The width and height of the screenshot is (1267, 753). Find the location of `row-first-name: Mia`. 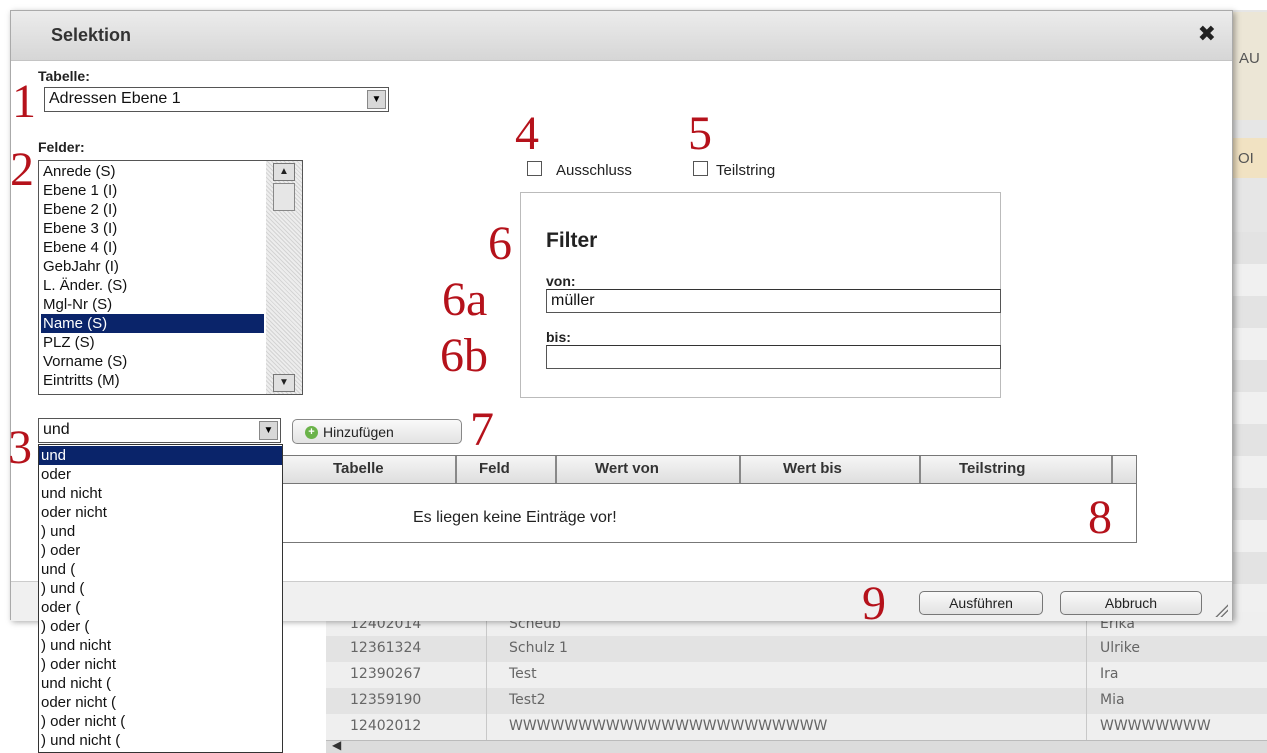

row-first-name: Mia is located at coordinates (1112, 700).